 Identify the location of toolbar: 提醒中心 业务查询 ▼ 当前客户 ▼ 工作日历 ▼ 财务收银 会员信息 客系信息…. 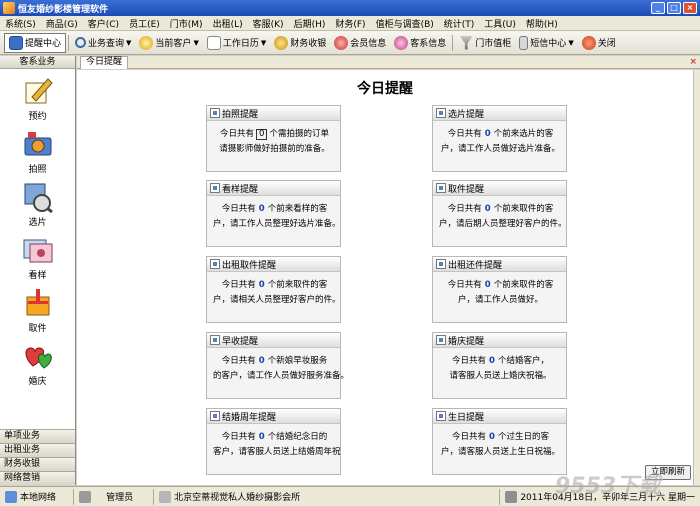
(350, 43).